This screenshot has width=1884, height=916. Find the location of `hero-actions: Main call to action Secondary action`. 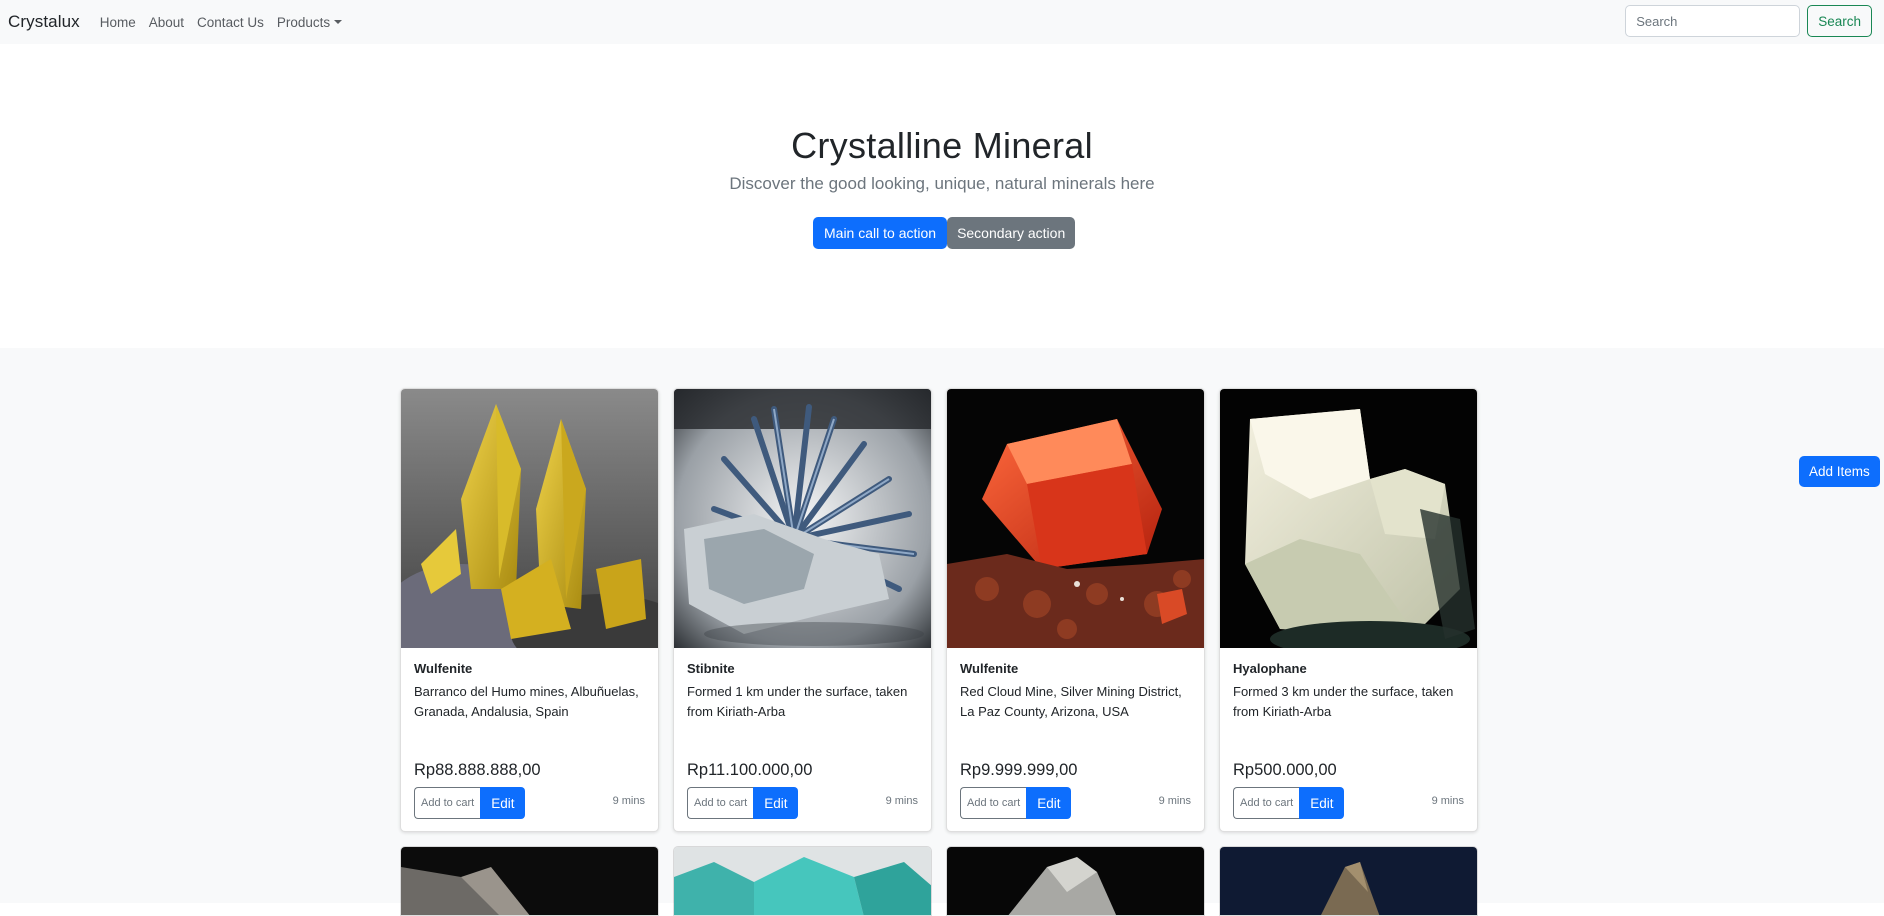

hero-actions: Main call to action Secondary action is located at coordinates (944, 233).